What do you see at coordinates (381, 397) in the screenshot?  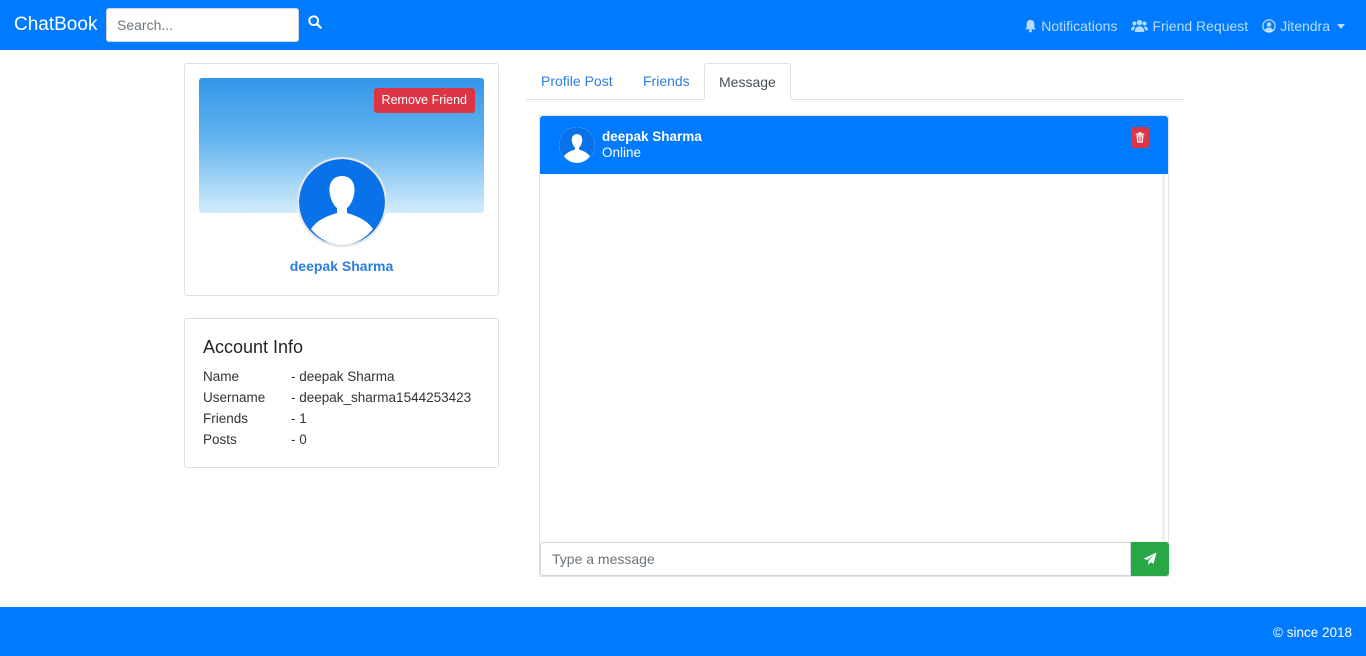 I see `info-value: - deepak_sharma1544253423` at bounding box center [381, 397].